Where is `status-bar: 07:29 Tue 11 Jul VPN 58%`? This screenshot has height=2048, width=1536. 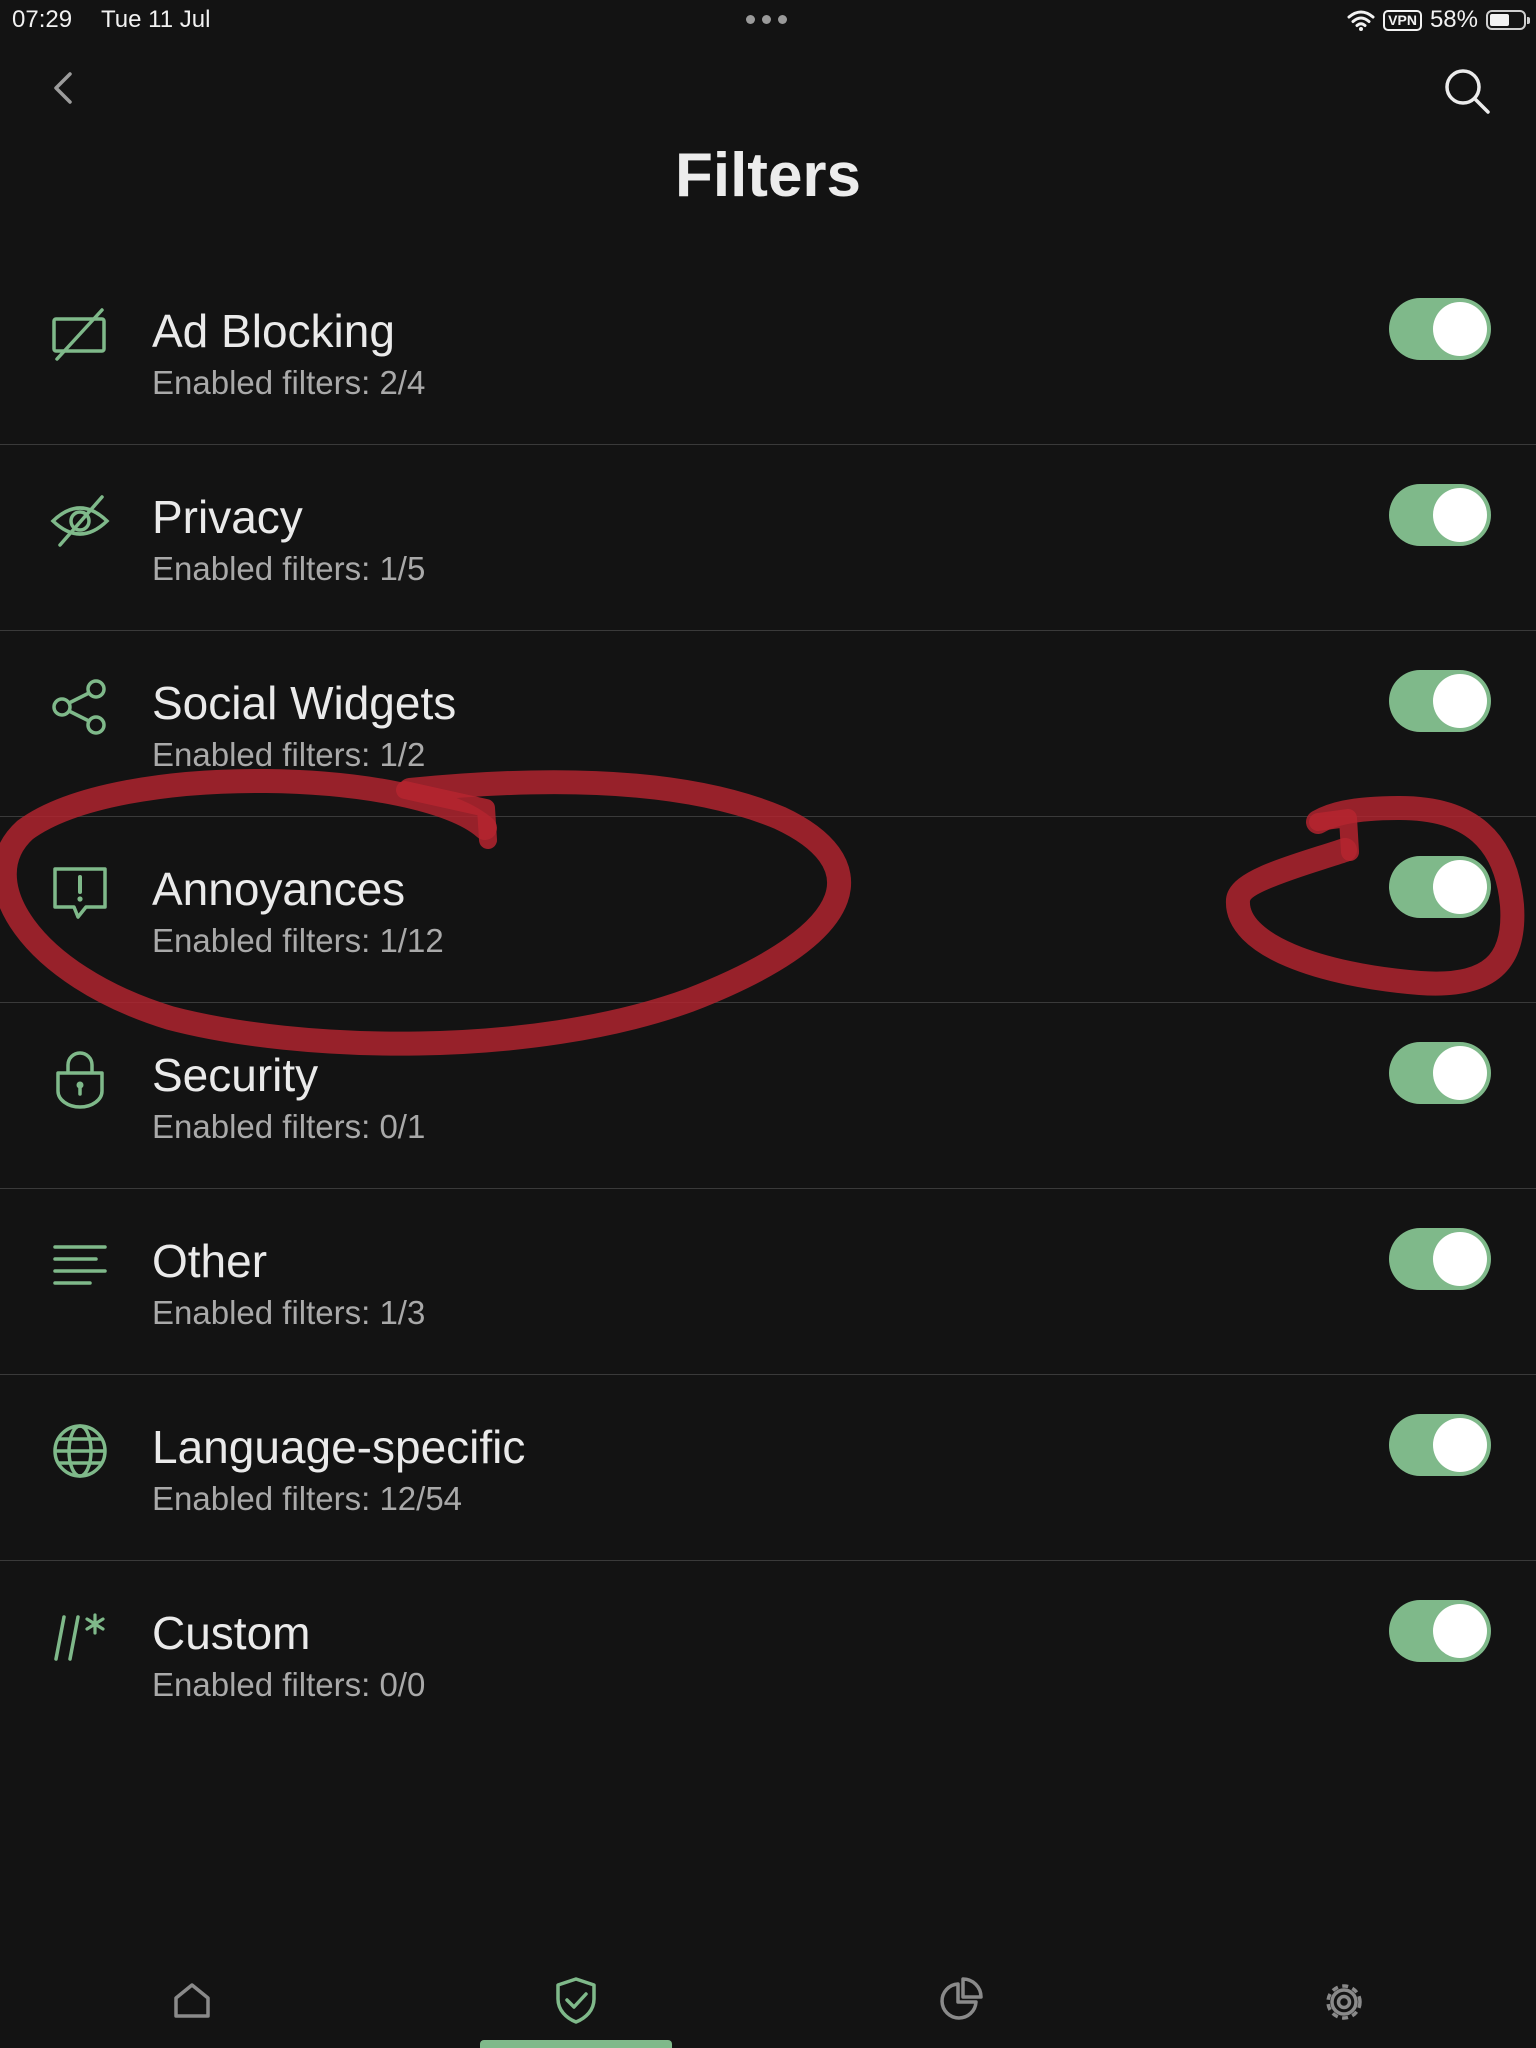
status-bar: 07:29 Tue 11 Jul VPN 58% is located at coordinates (768, 20).